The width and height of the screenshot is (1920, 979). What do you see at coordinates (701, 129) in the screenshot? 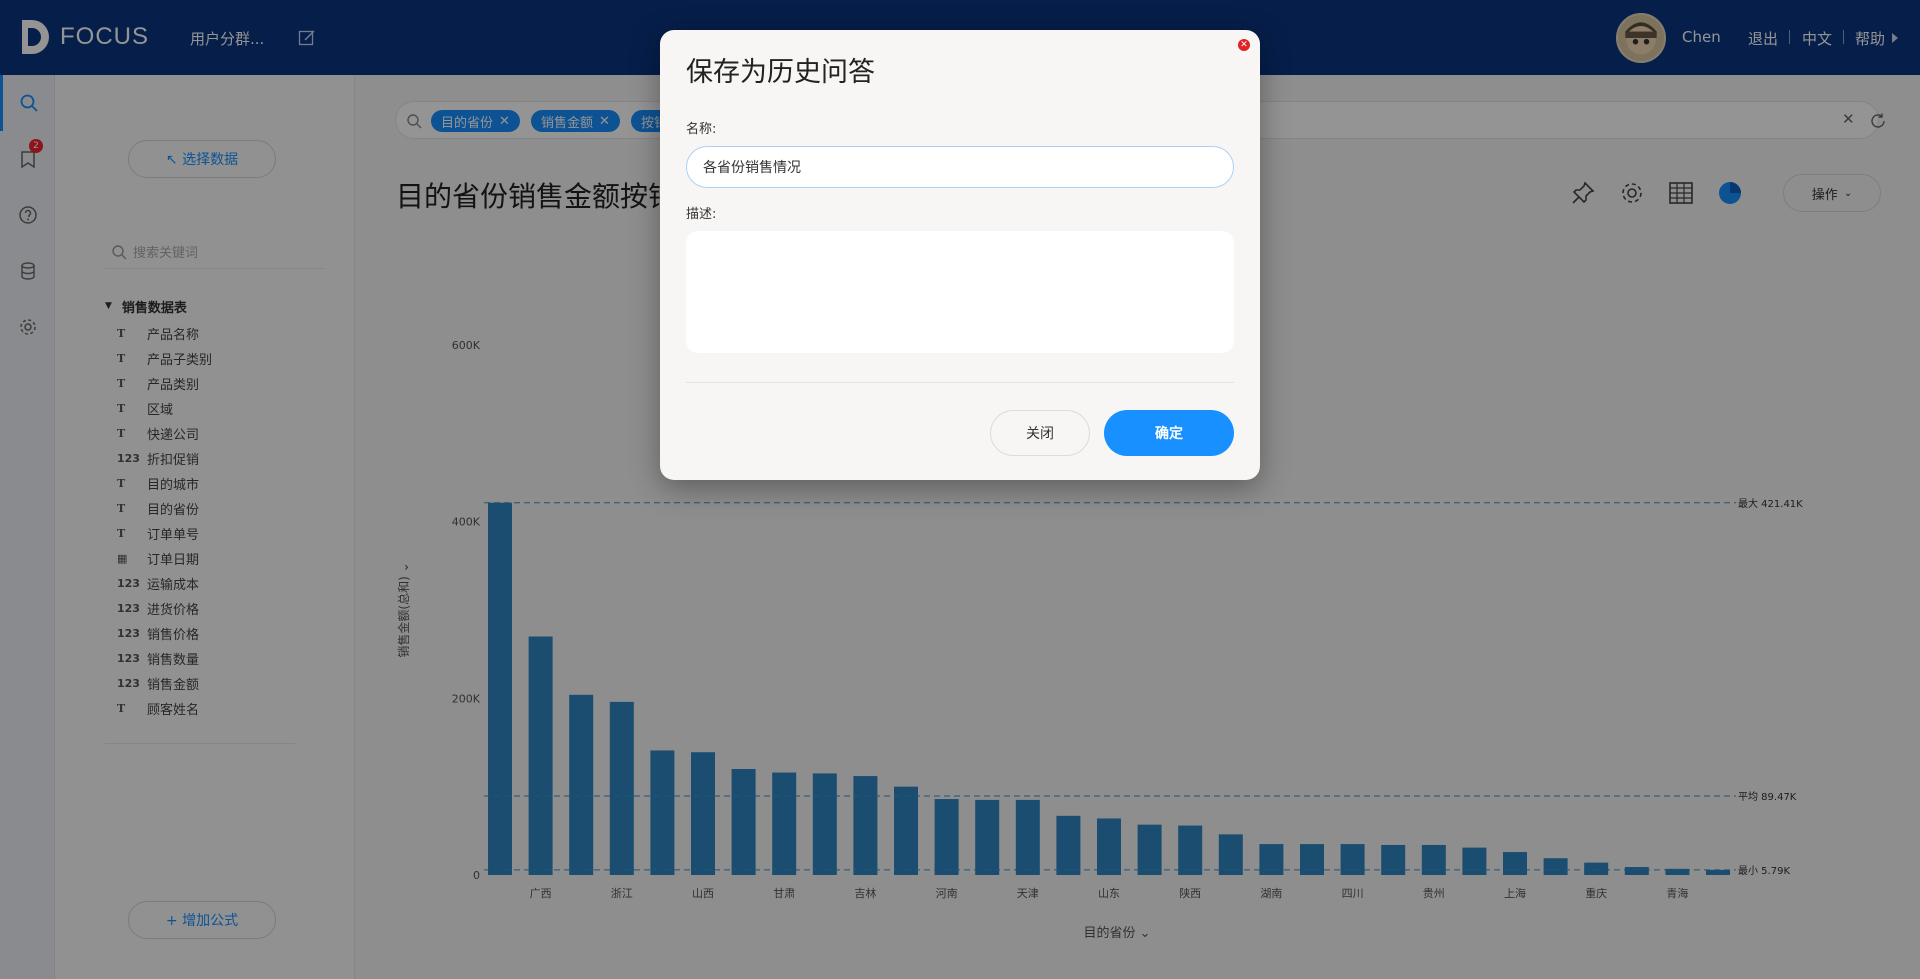
I see `name-label: 名称:` at bounding box center [701, 129].